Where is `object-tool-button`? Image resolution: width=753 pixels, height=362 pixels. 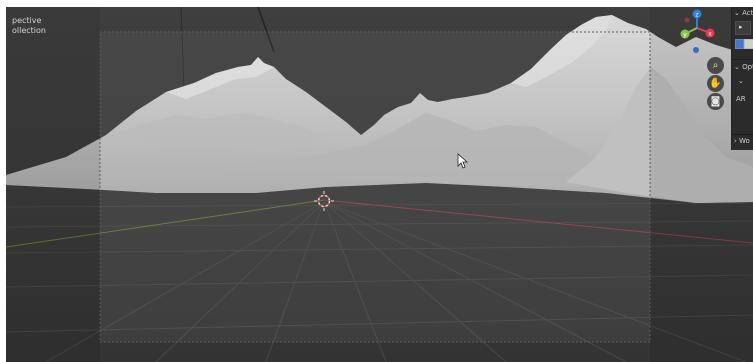 object-tool-button is located at coordinates (748, 44).